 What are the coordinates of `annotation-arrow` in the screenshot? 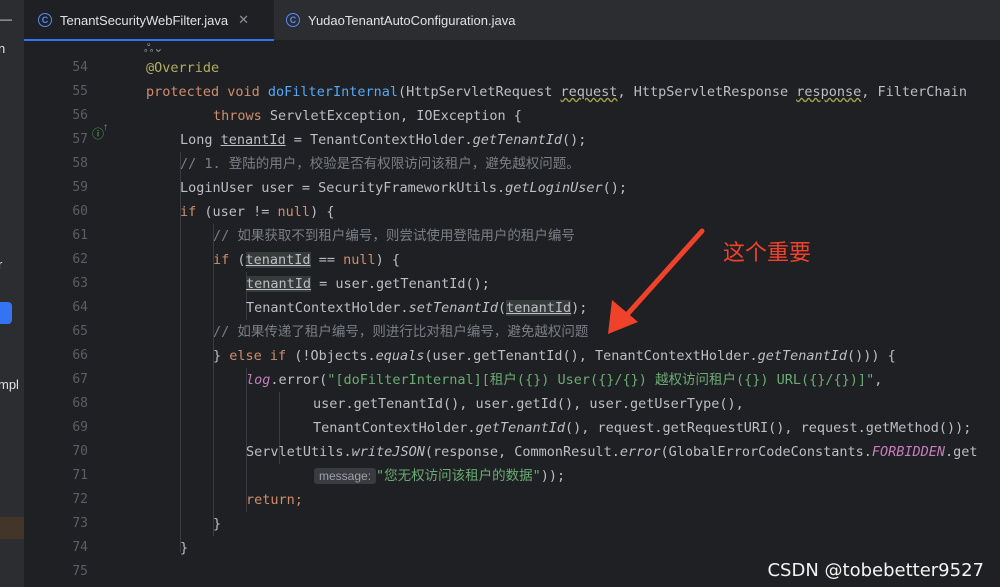 It's located at (656, 281).